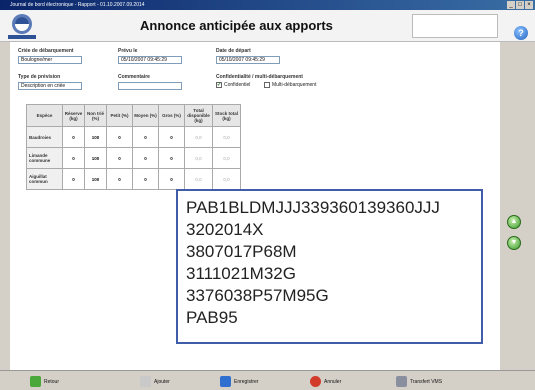 The image size is (535, 390). I want to click on comment-field, so click(150, 86).